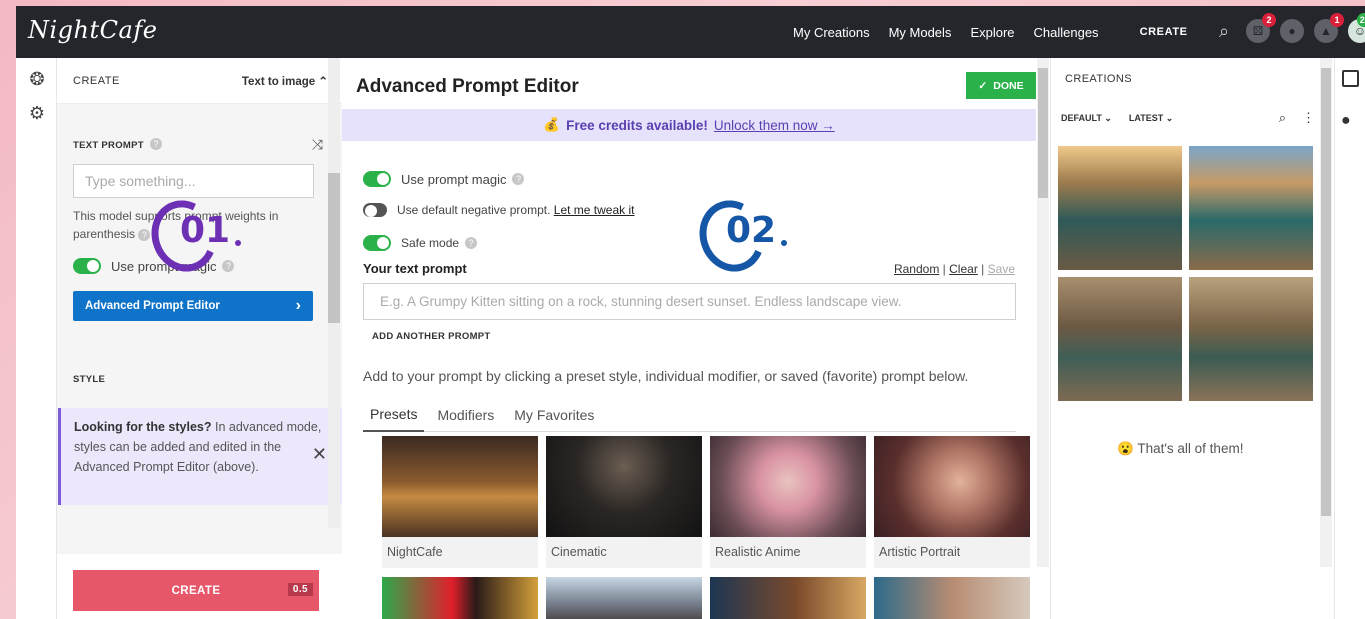 This screenshot has height=619, width=1365. What do you see at coordinates (377, 243) in the screenshot?
I see `safe-mode-toggle` at bounding box center [377, 243].